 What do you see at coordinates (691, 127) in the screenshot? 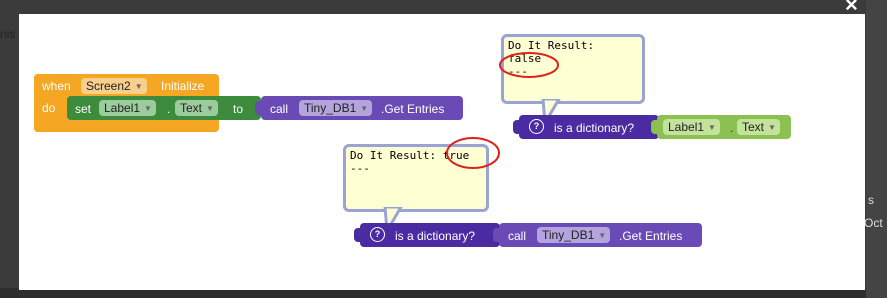
I see `getter-component-dropdown: Label1 ▼` at bounding box center [691, 127].